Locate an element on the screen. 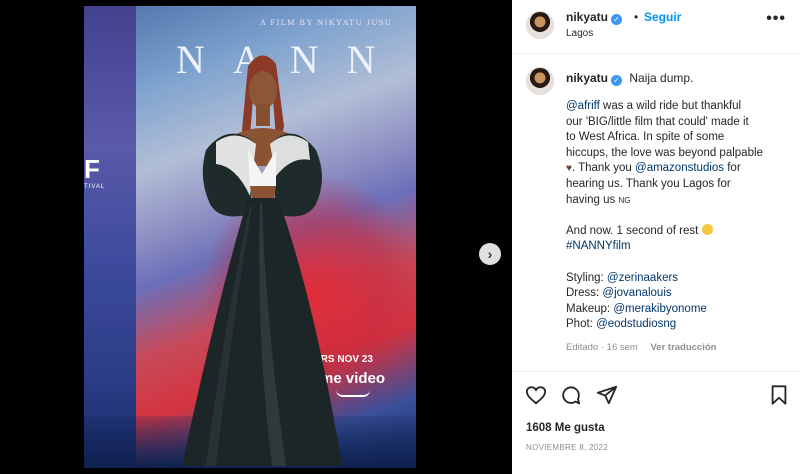 The width and height of the screenshot is (800, 474). caption-text: to West Africa. In spite of some is located at coordinates (645, 137).